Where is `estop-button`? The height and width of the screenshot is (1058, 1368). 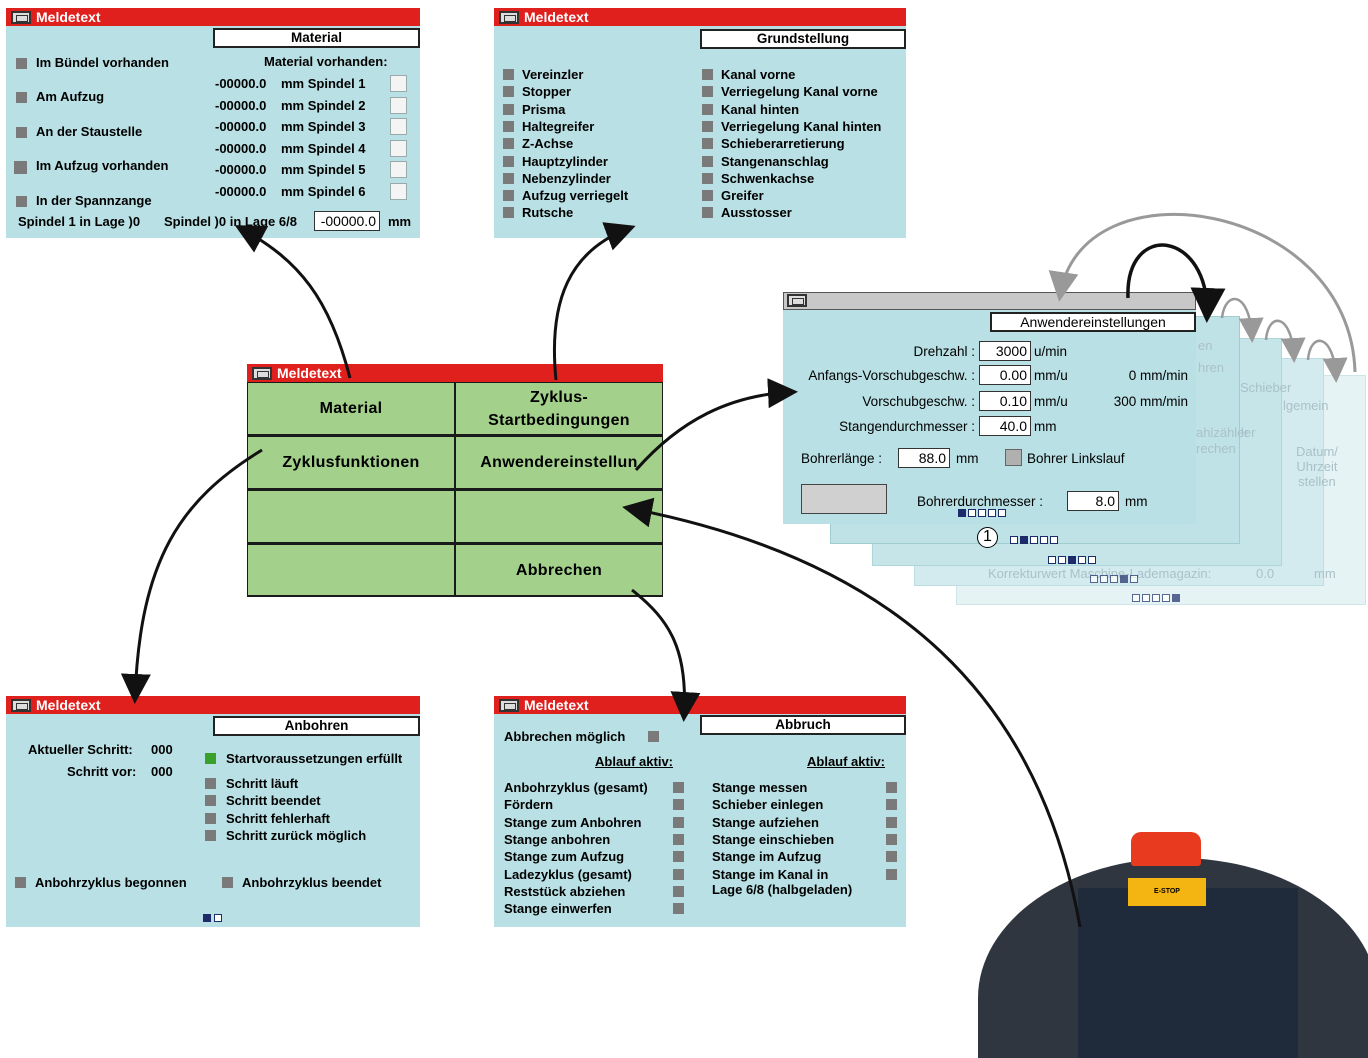 estop-button is located at coordinates (1166, 849).